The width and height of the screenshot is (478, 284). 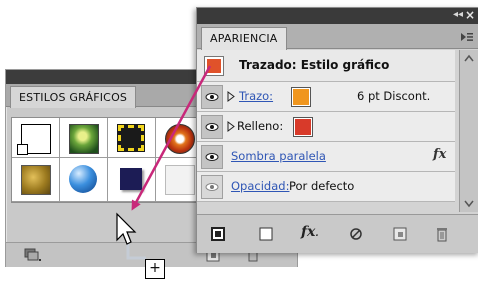 I want to click on drag-indicator-overlay, so click(x=164, y=162).